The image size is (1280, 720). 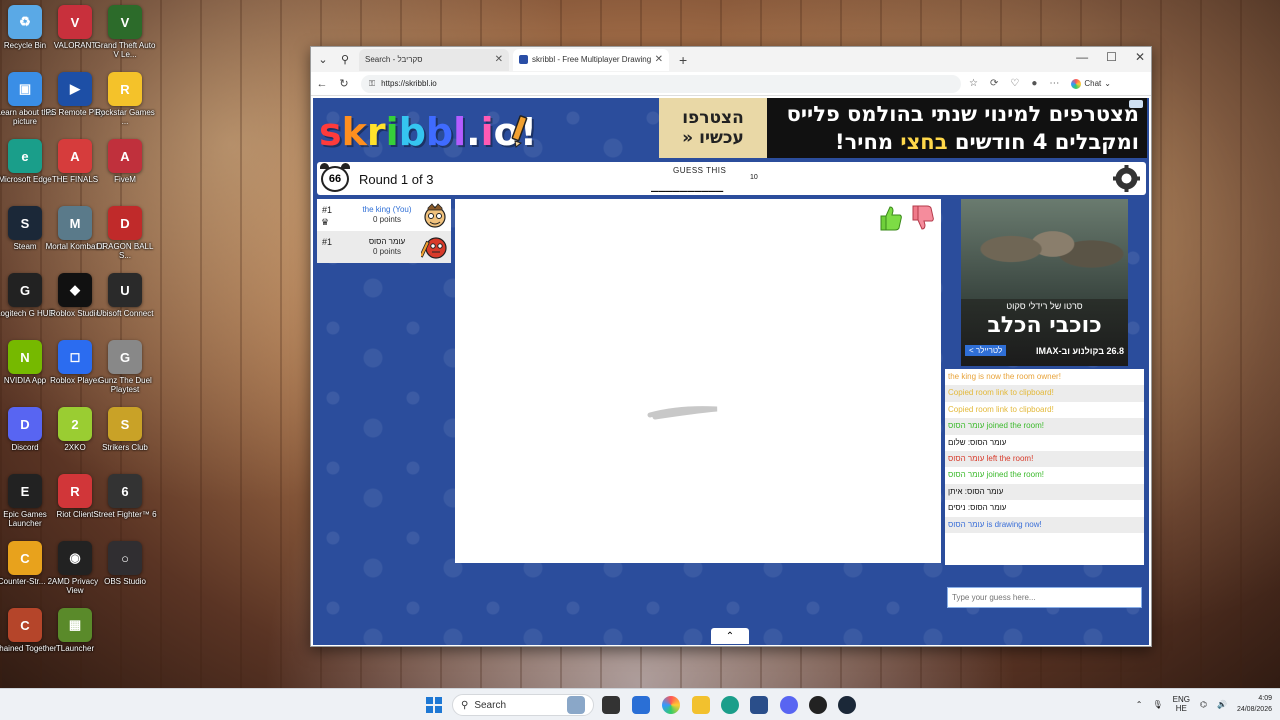 What do you see at coordinates (1111, 57) in the screenshot?
I see `maximize-button: ☐` at bounding box center [1111, 57].